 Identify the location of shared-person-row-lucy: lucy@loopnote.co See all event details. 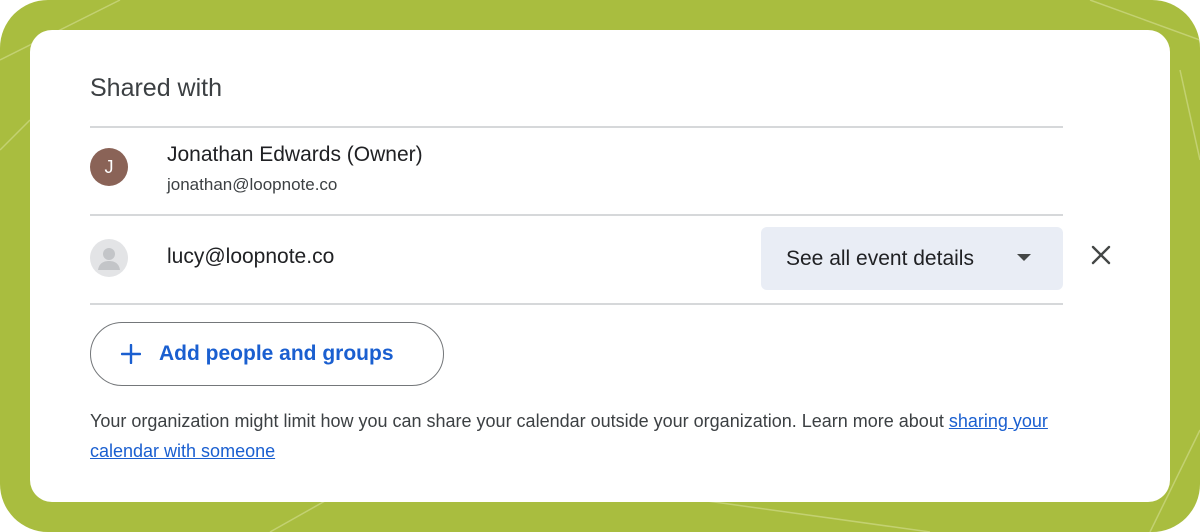
(621, 260).